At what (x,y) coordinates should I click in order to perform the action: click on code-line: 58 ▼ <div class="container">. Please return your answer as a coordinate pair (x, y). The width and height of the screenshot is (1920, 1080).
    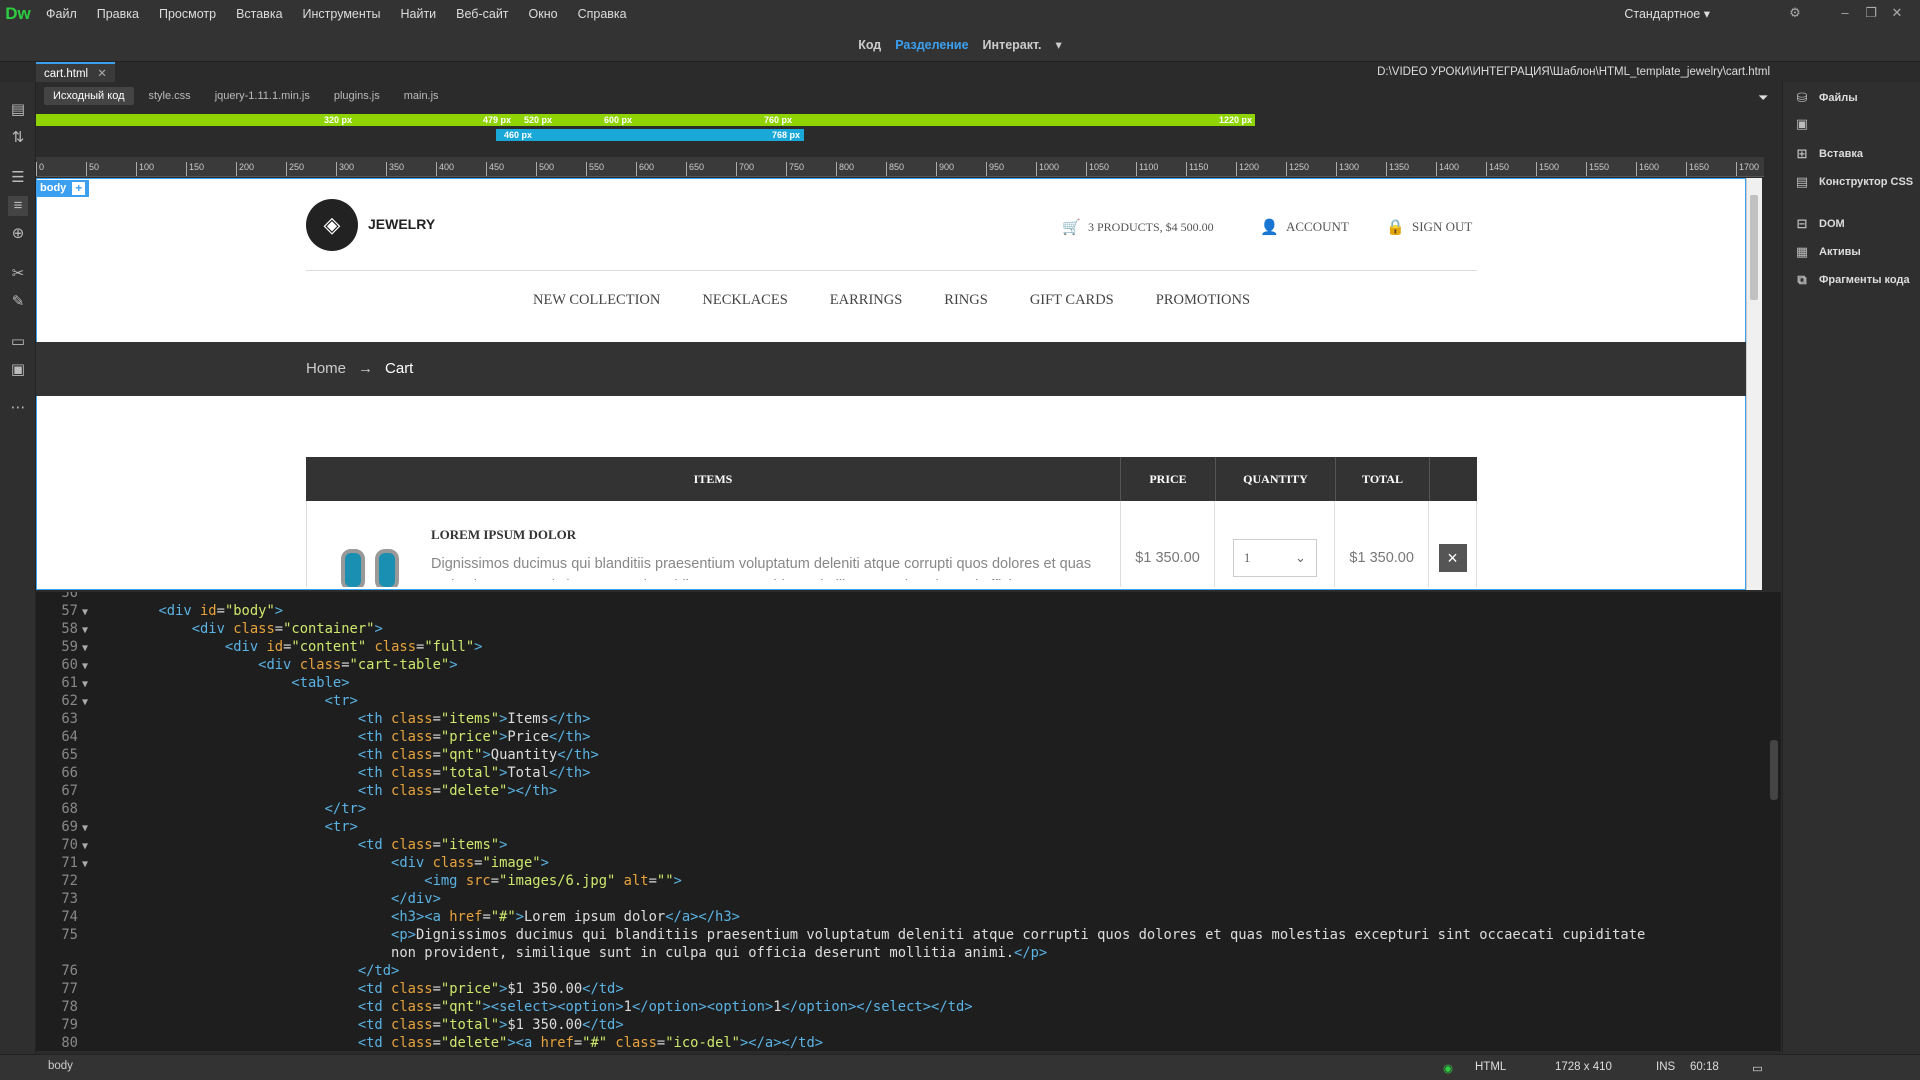
    Looking at the image, I should click on (209, 629).